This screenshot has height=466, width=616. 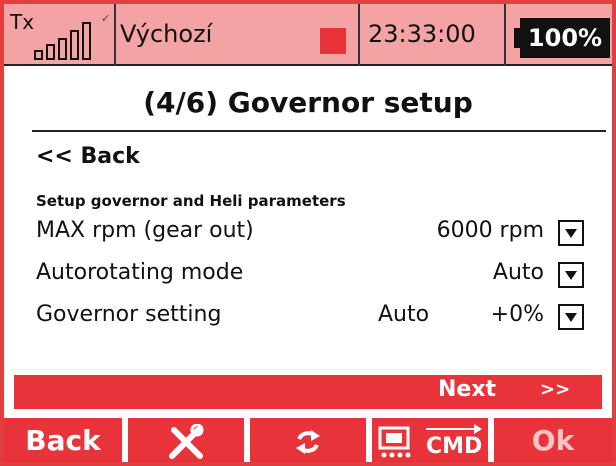 I want to click on refresh-icon, so click(x=308, y=442).